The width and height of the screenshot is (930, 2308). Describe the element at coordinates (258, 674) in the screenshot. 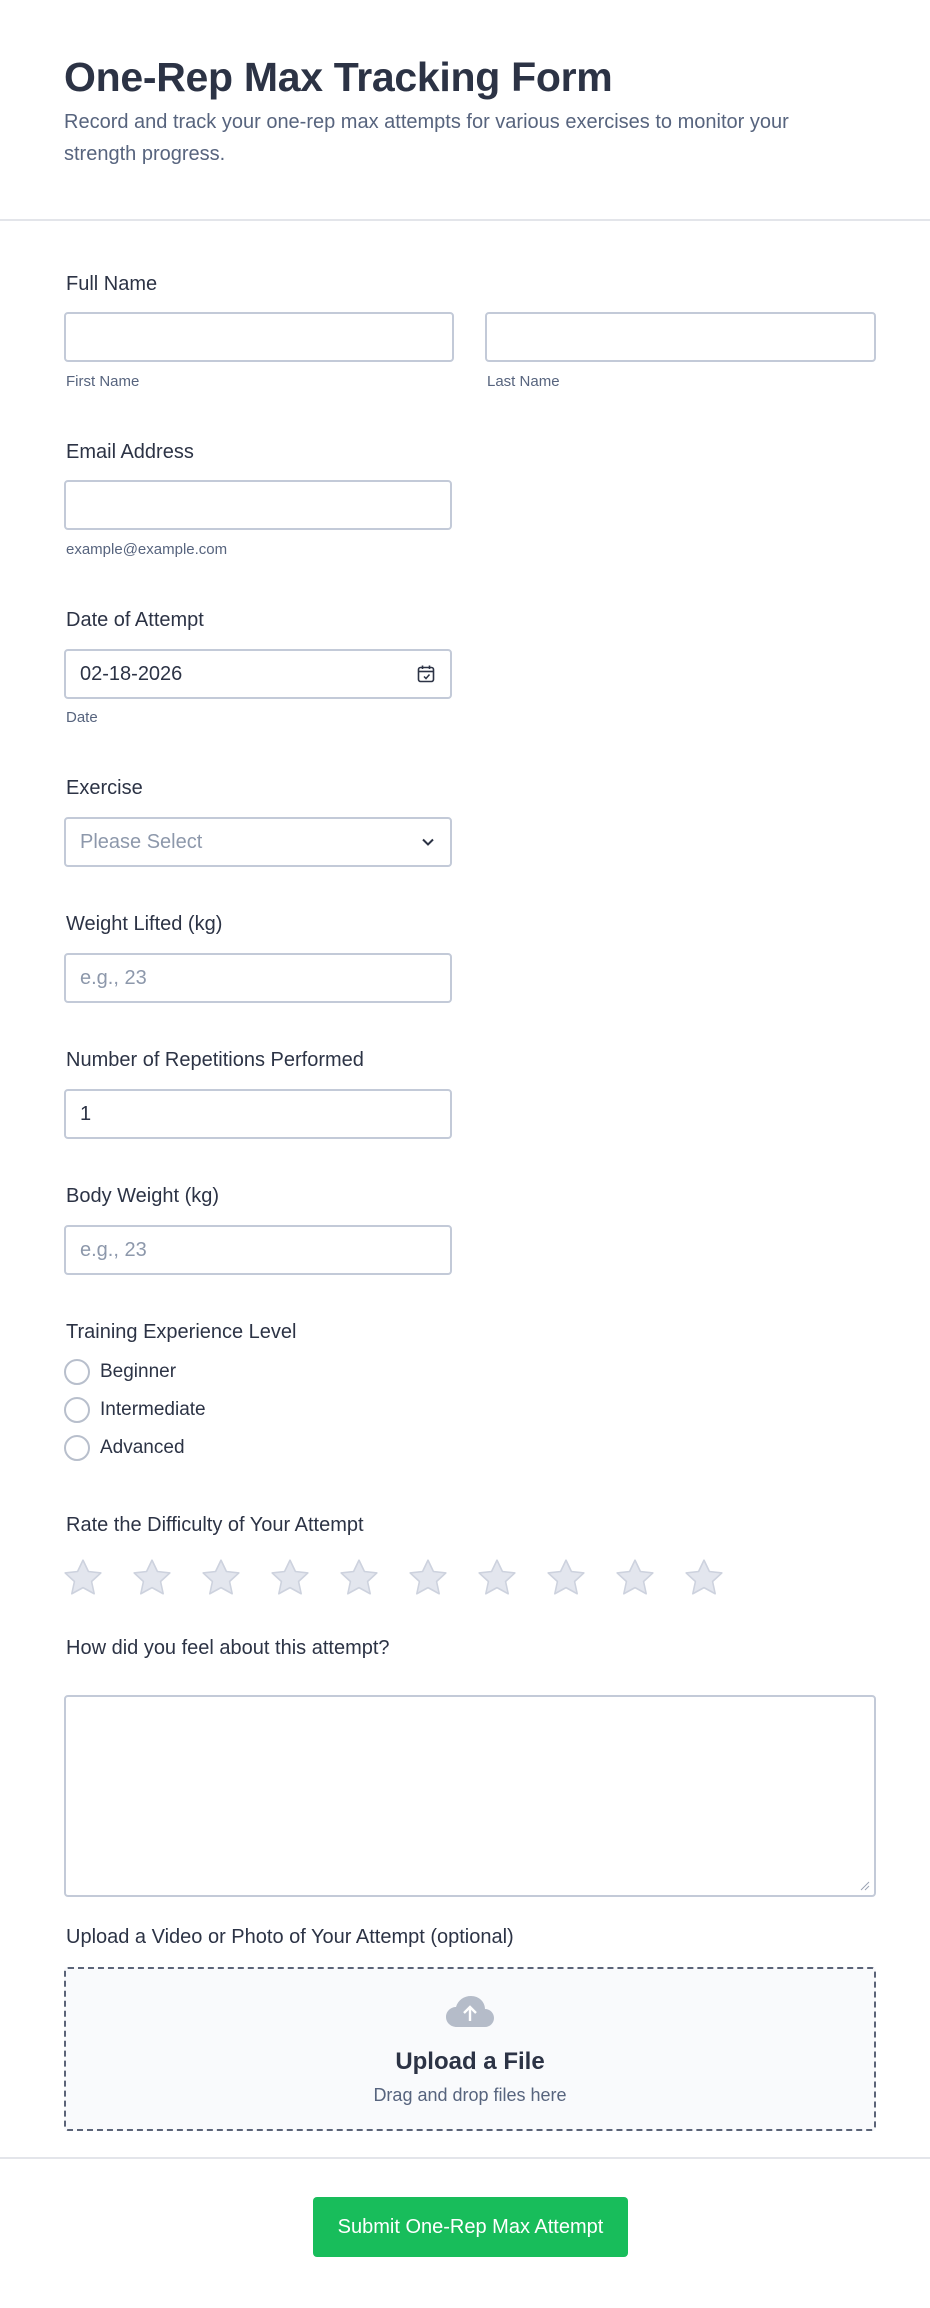

I see `date-input: 02-18-2026` at that location.